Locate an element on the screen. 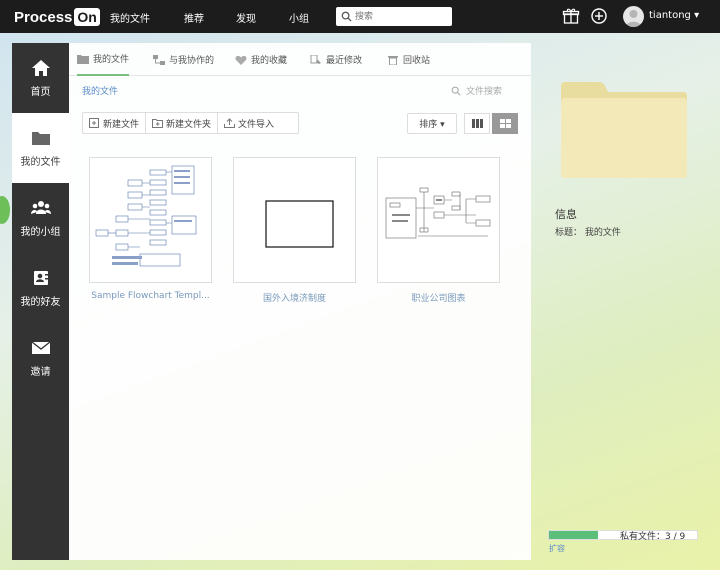 Image resolution: width=720 pixels, height=570 pixels. username-menu: tiantong ▾ is located at coordinates (674, 15).